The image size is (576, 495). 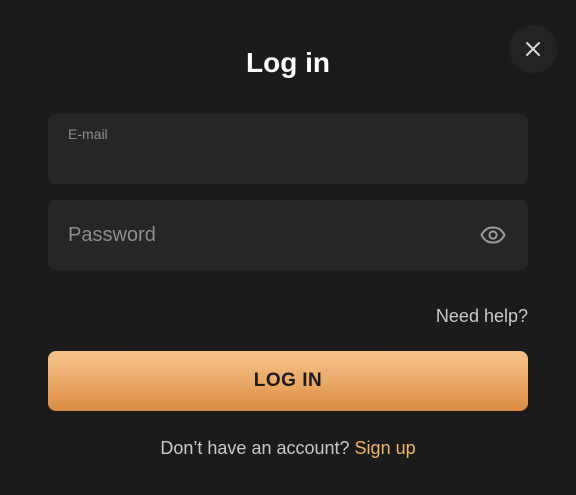 I want to click on login-button: LOG IN, so click(x=288, y=381).